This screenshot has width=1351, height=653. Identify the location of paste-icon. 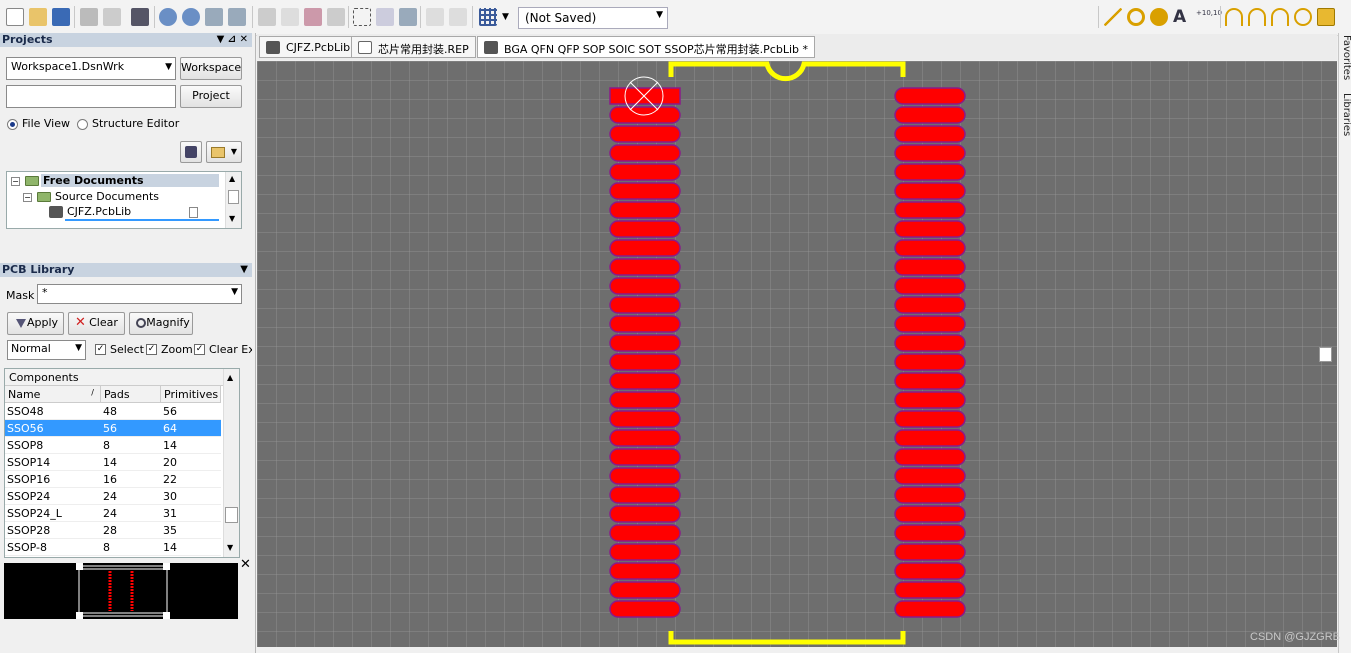
(313, 17).